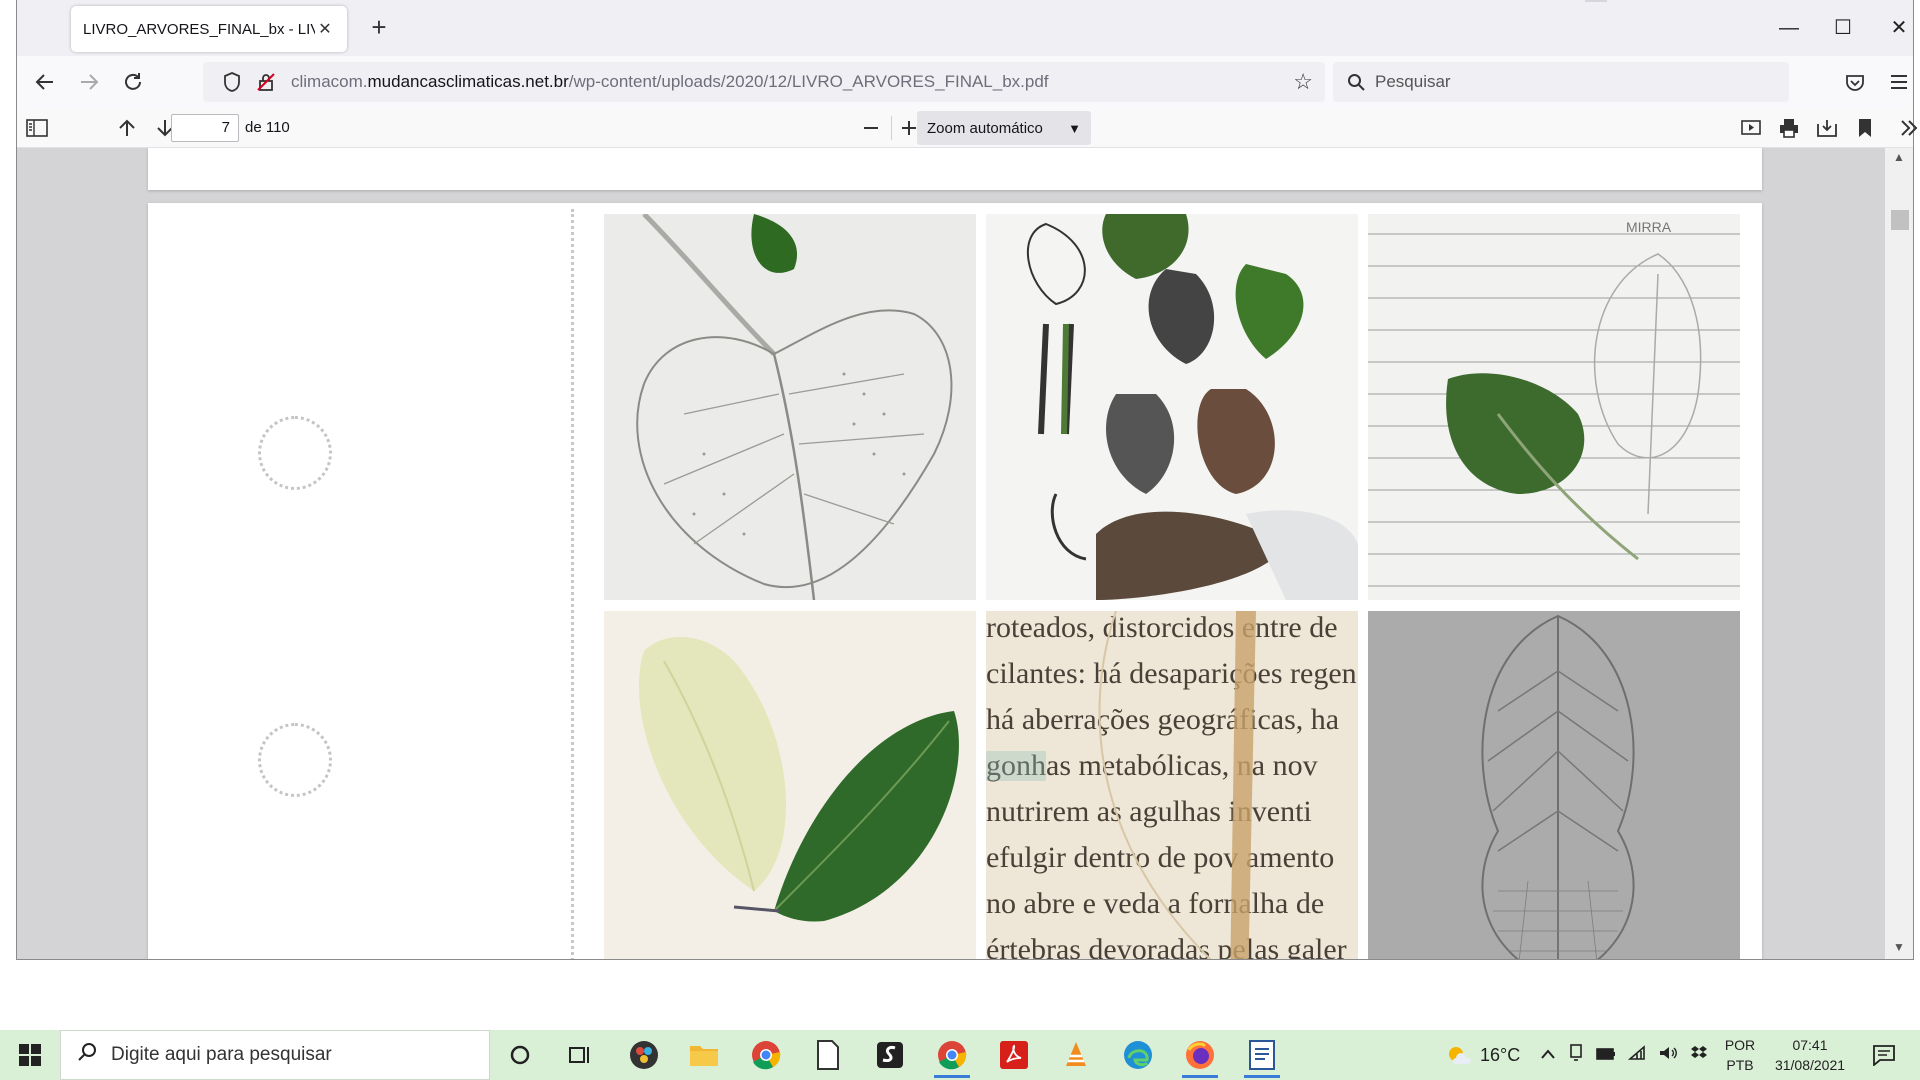  Describe the element at coordinates (267, 127) in the screenshot. I see `page-total-label: de 110` at that location.